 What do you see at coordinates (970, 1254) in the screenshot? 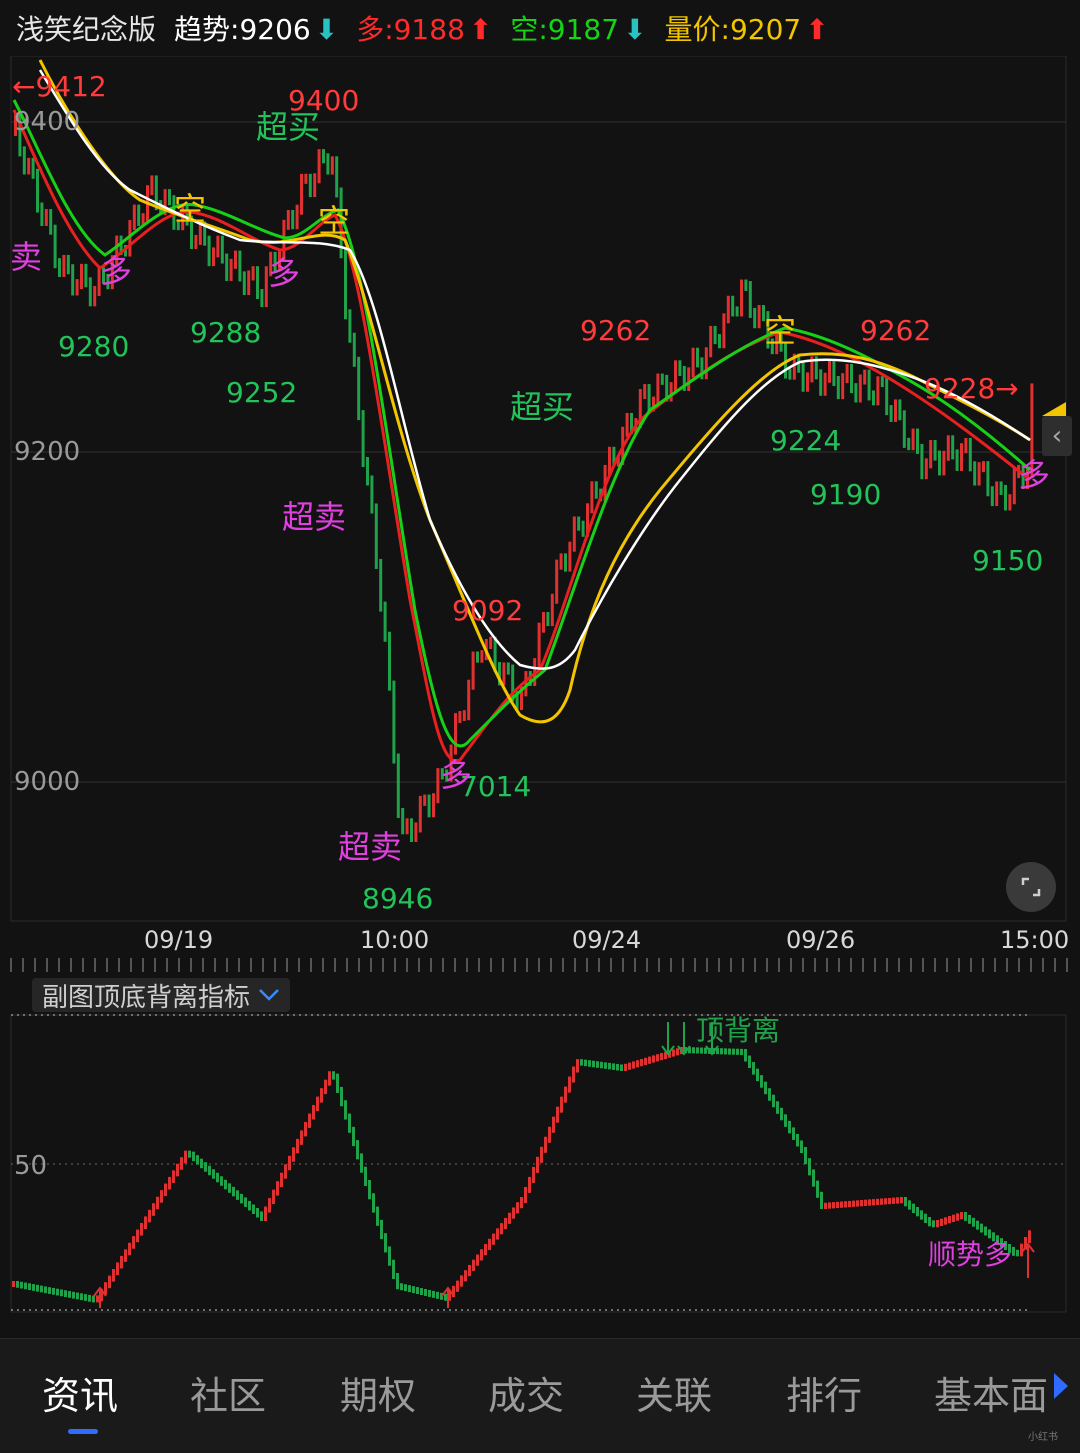
I see `trend-long-label: 顺势多` at bounding box center [970, 1254].